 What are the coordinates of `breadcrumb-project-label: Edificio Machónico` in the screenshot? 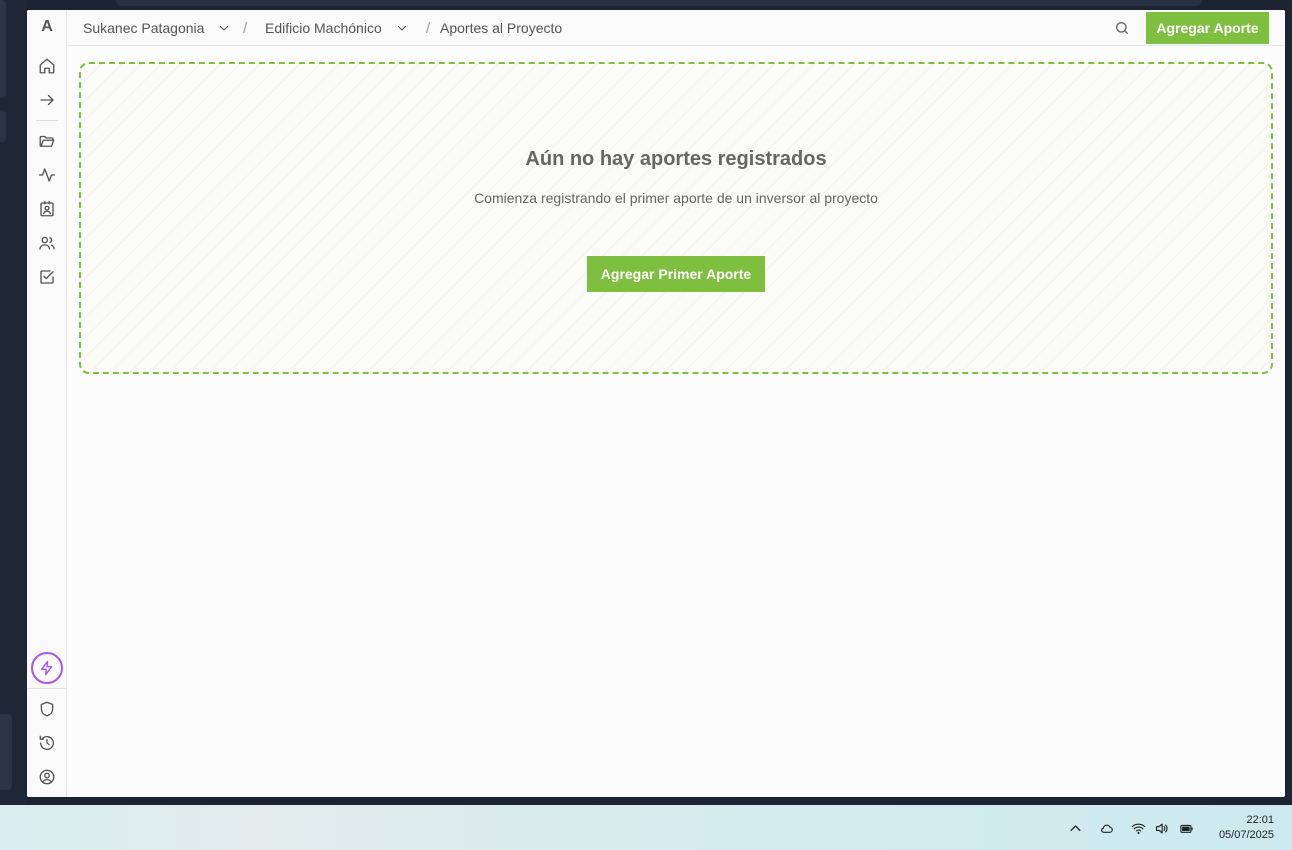 It's located at (323, 28).